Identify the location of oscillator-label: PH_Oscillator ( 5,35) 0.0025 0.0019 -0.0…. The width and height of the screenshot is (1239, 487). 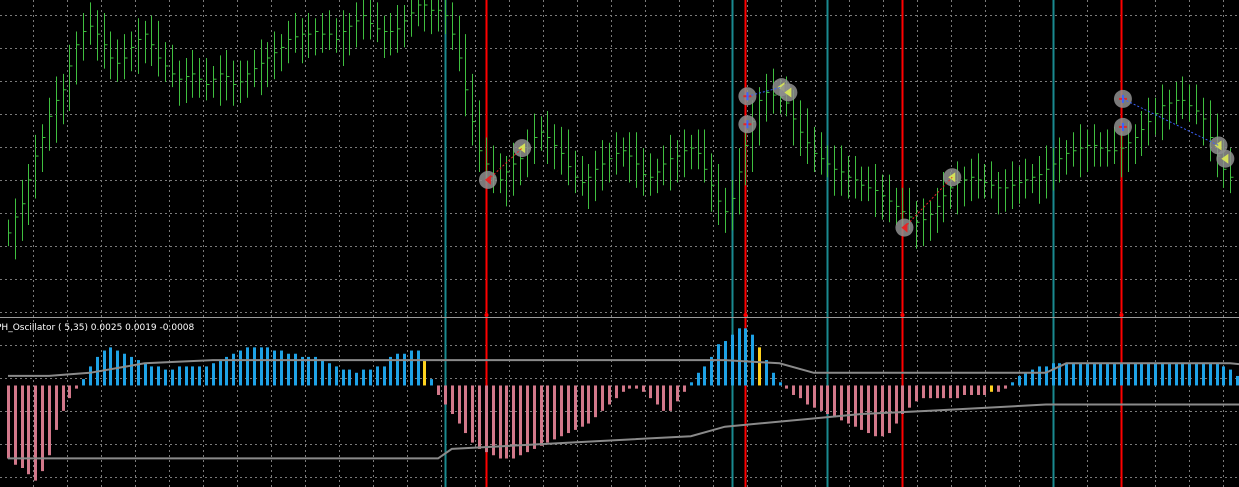
(97, 328).